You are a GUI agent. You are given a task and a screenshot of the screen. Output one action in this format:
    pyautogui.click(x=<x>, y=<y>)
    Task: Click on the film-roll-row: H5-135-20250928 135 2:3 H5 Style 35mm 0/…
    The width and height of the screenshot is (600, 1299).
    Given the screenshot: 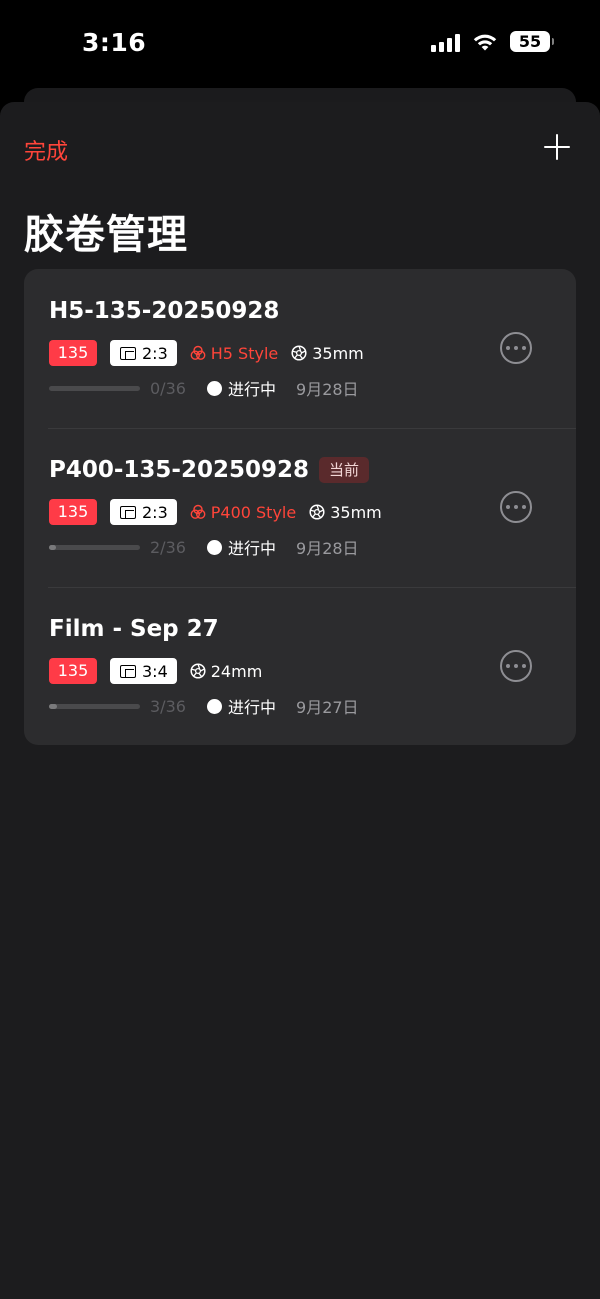 What is the action you would take?
    pyautogui.click(x=300, y=348)
    